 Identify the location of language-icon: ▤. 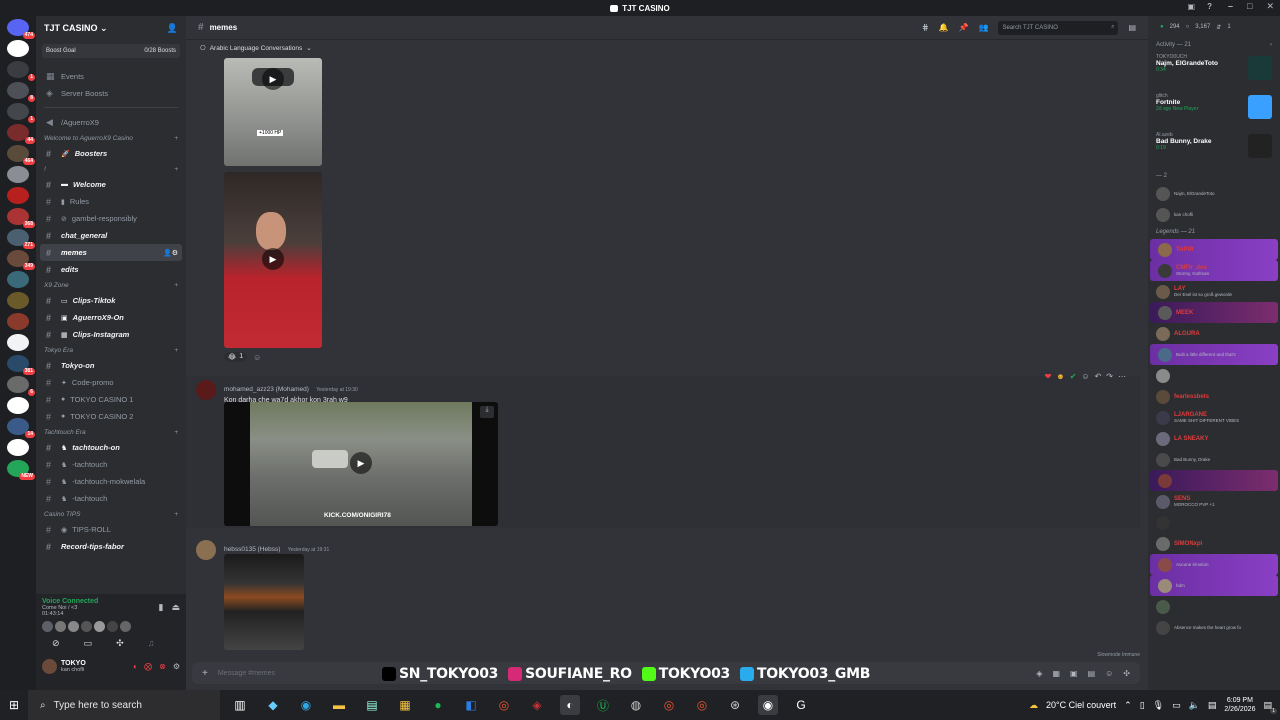
(1212, 705).